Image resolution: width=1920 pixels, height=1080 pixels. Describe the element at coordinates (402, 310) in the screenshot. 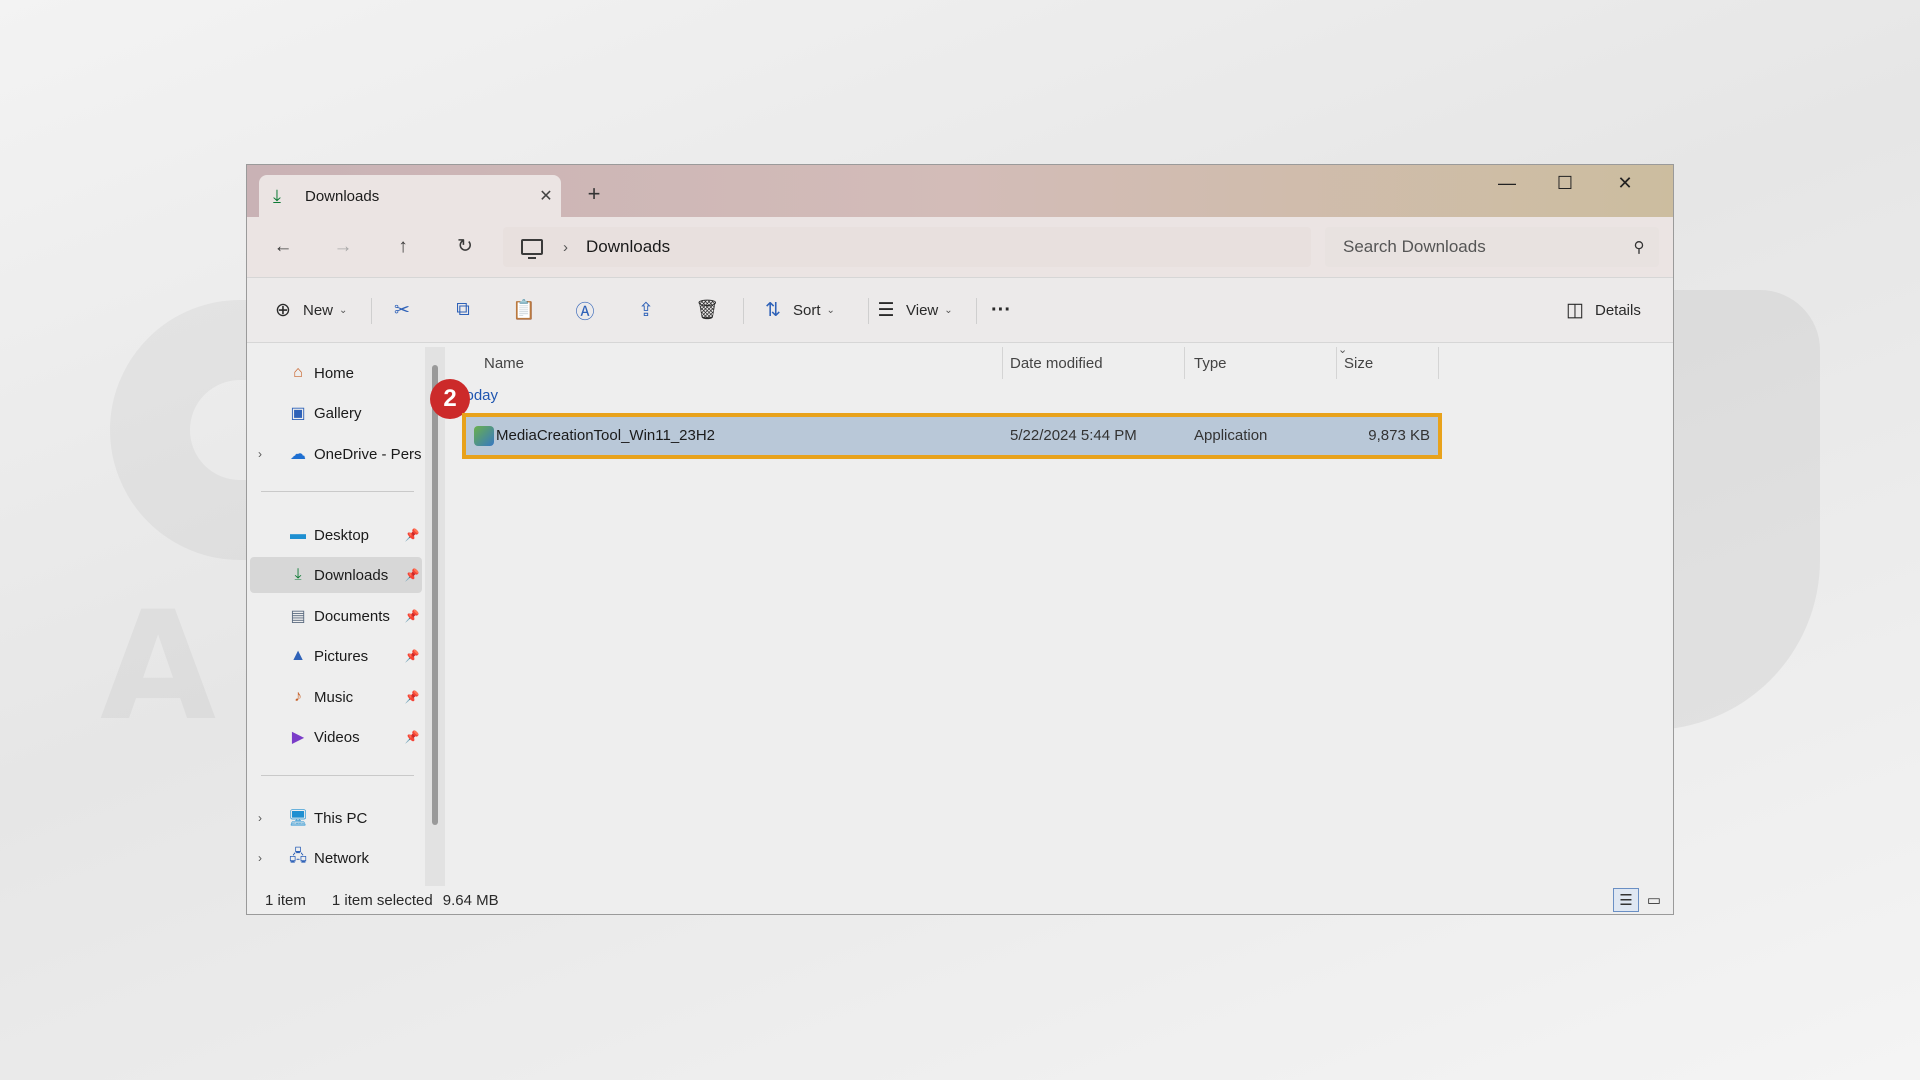

I see `cut-button: ✂` at that location.